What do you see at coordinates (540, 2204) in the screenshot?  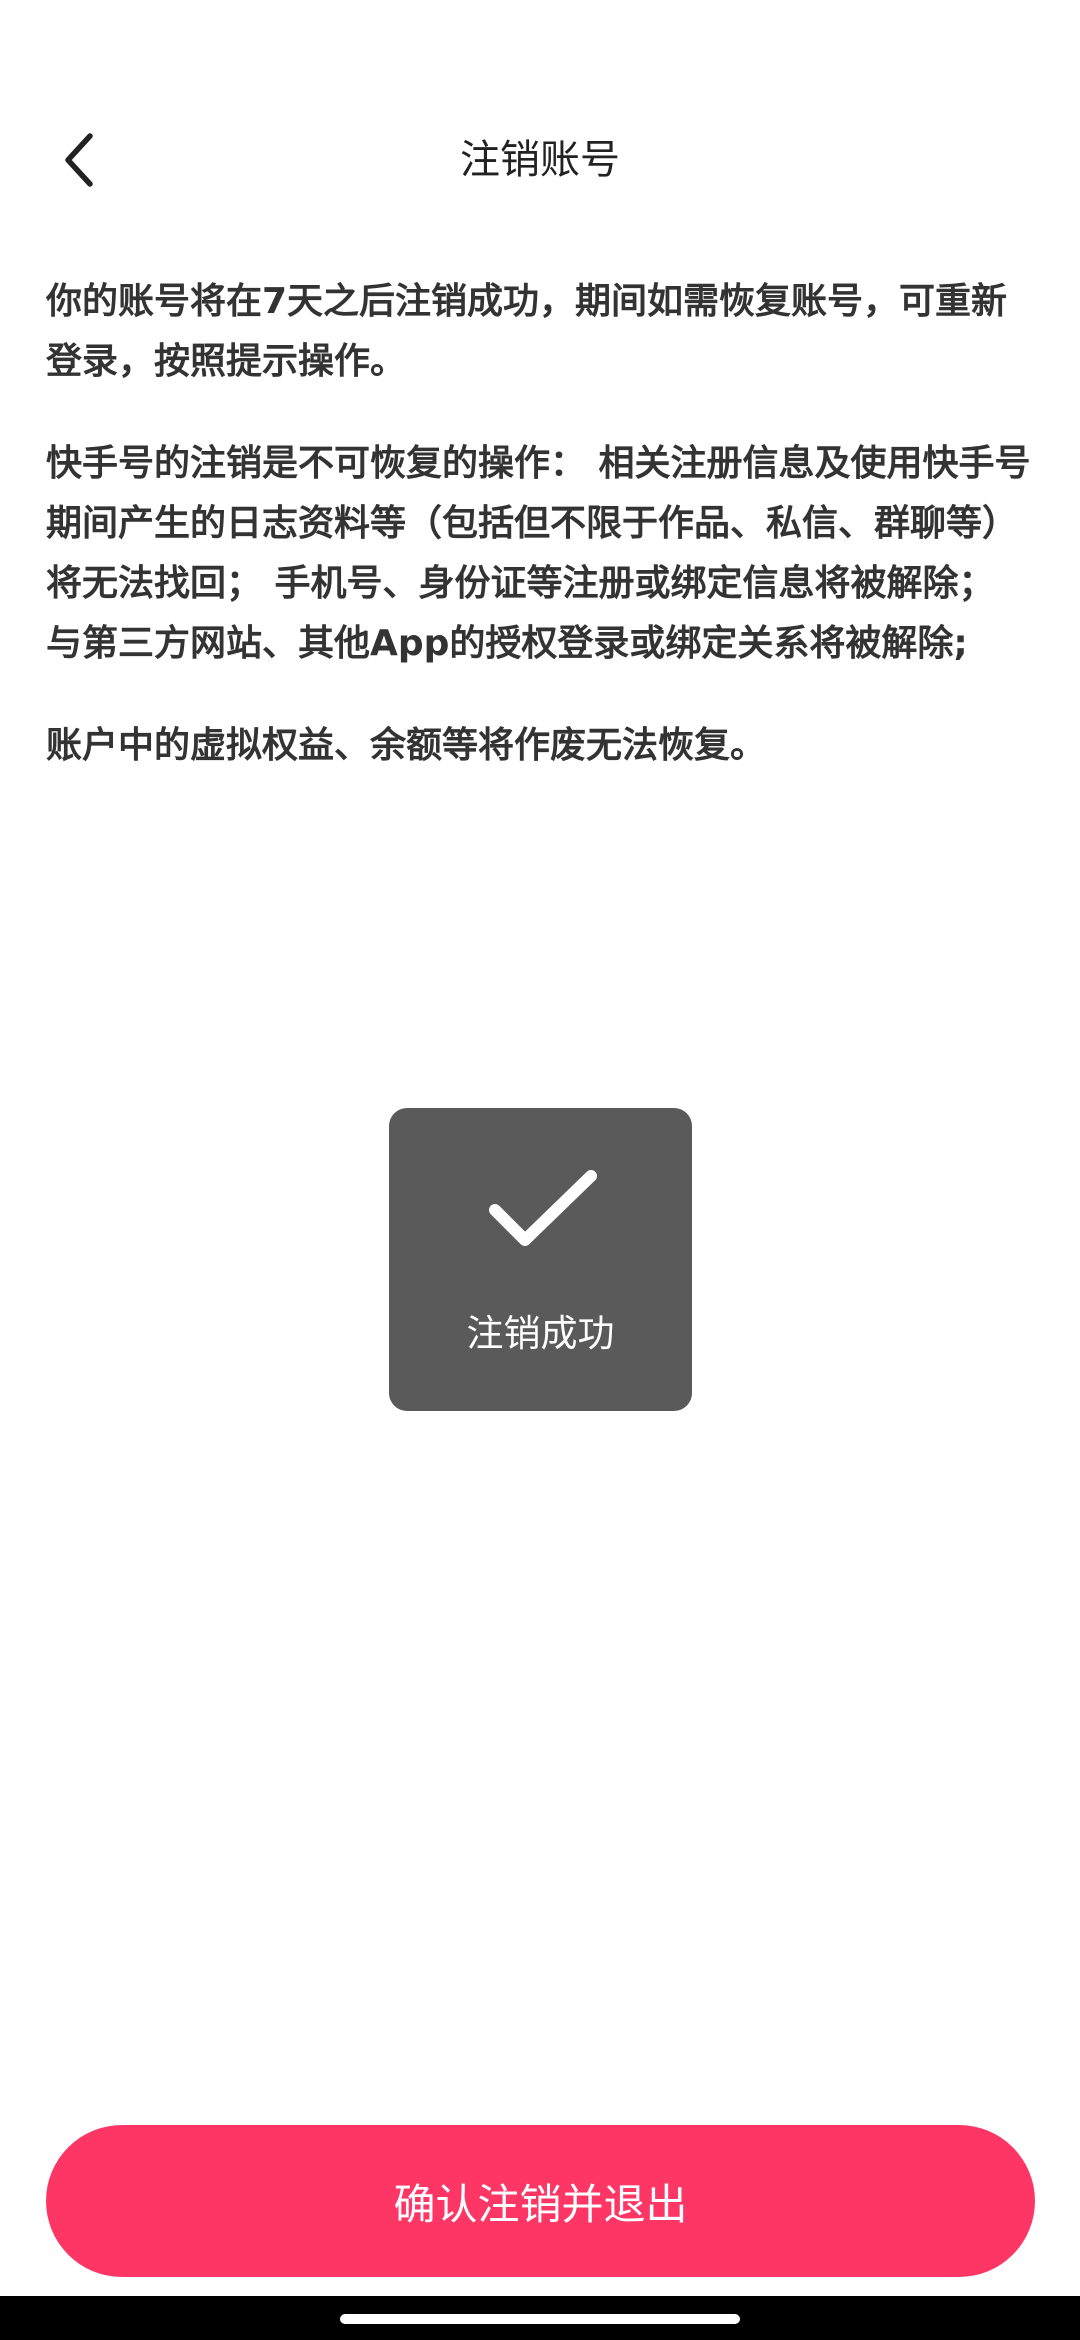 I see `confirm-button-label: 确认注销并退出` at bounding box center [540, 2204].